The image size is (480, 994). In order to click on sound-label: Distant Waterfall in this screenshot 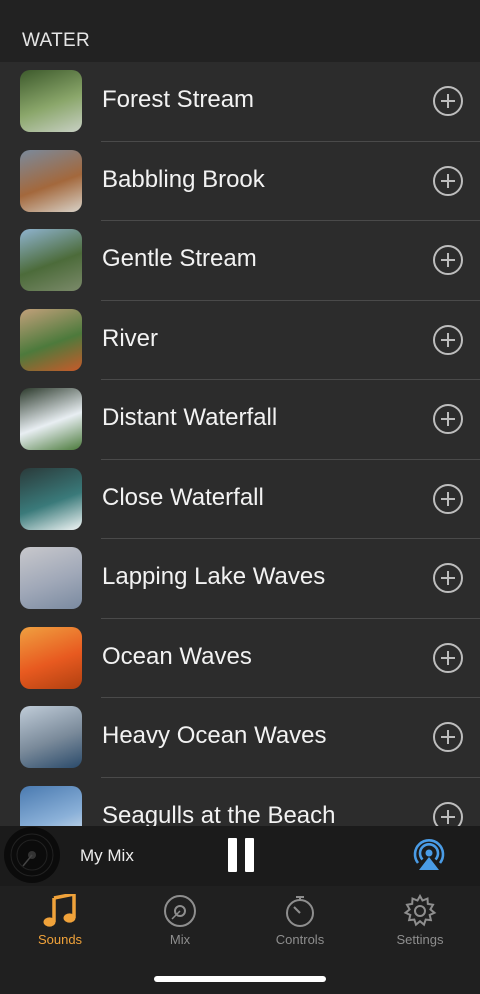, I will do `click(190, 417)`.